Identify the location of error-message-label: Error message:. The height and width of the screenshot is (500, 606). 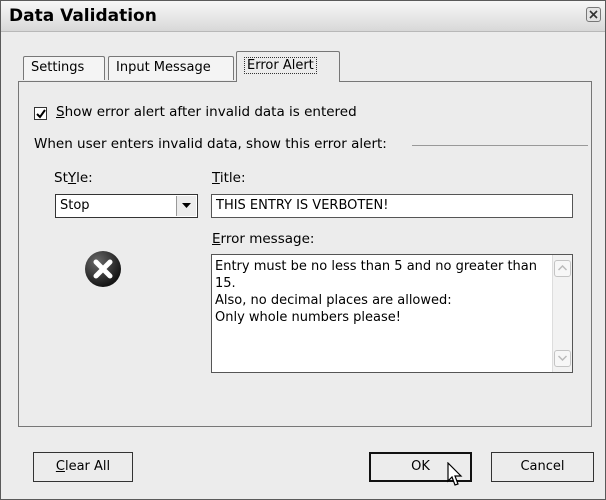
(263, 239).